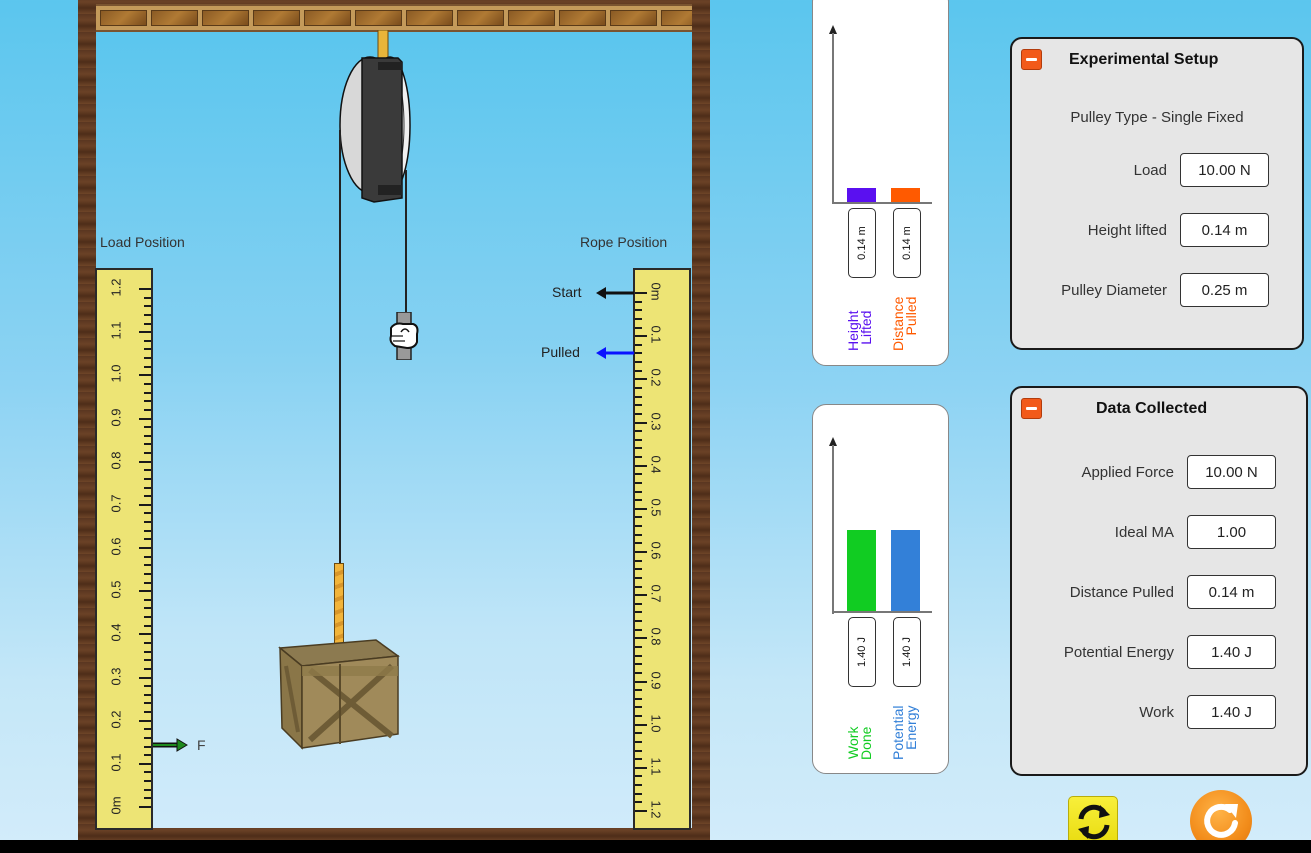 The image size is (1311, 853). Describe the element at coordinates (862, 652) in the screenshot. I see `work-done-value-box: 1.40 J` at that location.